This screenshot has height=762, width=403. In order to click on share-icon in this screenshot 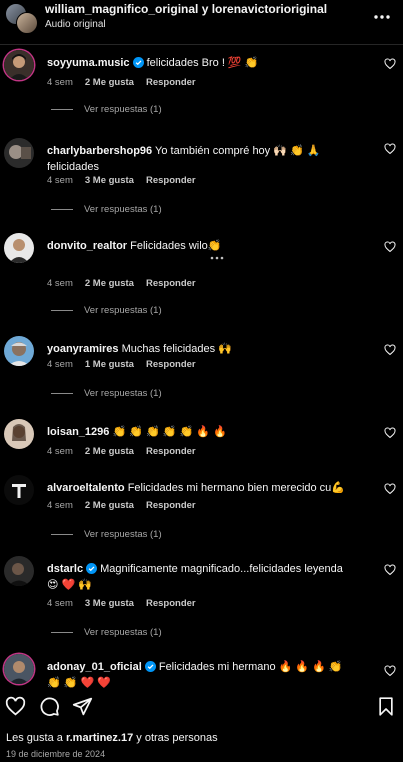, I will do `click(82, 706)`.